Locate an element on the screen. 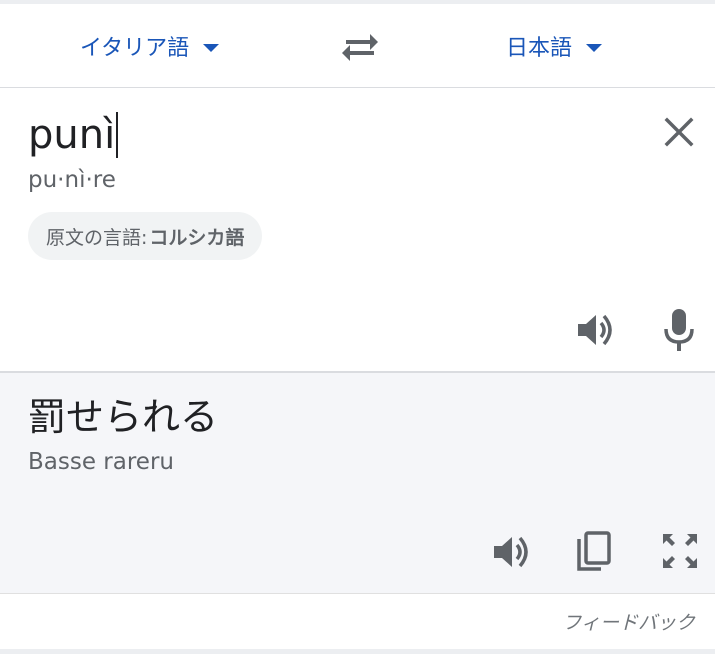  voice-input-button is located at coordinates (679, 330).